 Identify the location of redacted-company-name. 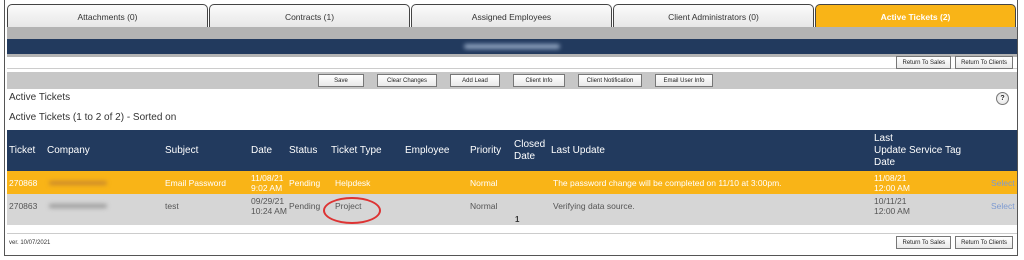
(512, 46).